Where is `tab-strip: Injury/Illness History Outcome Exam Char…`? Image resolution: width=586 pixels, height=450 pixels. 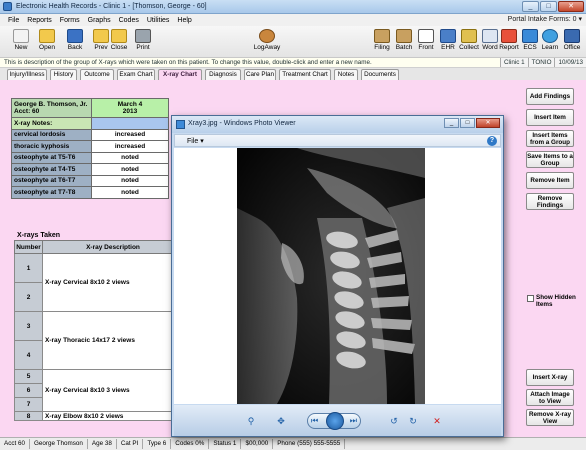
tab-strip: Injury/Illness History Outcome Exam Char… is located at coordinates (293, 74).